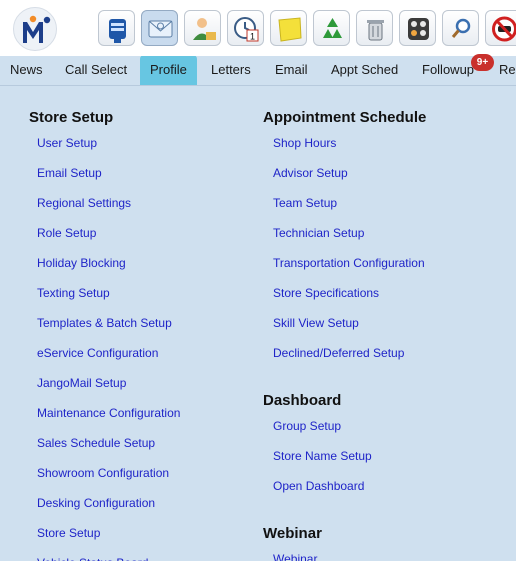  I want to click on dashboard-grid-icon, so click(418, 29).